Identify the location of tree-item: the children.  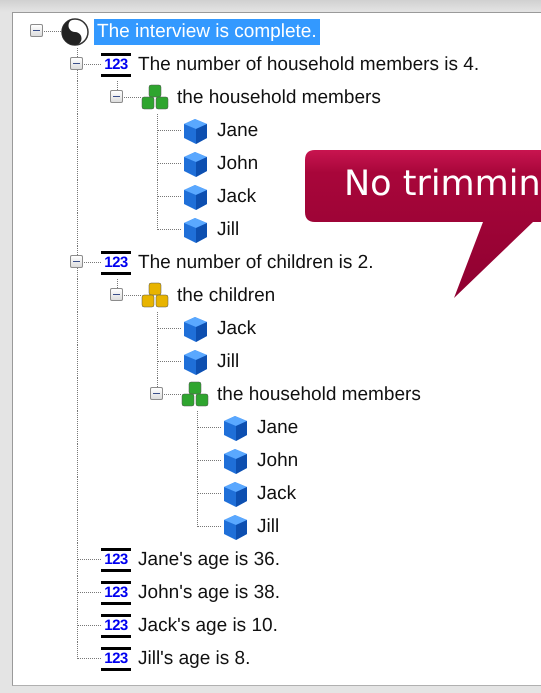
(226, 295).